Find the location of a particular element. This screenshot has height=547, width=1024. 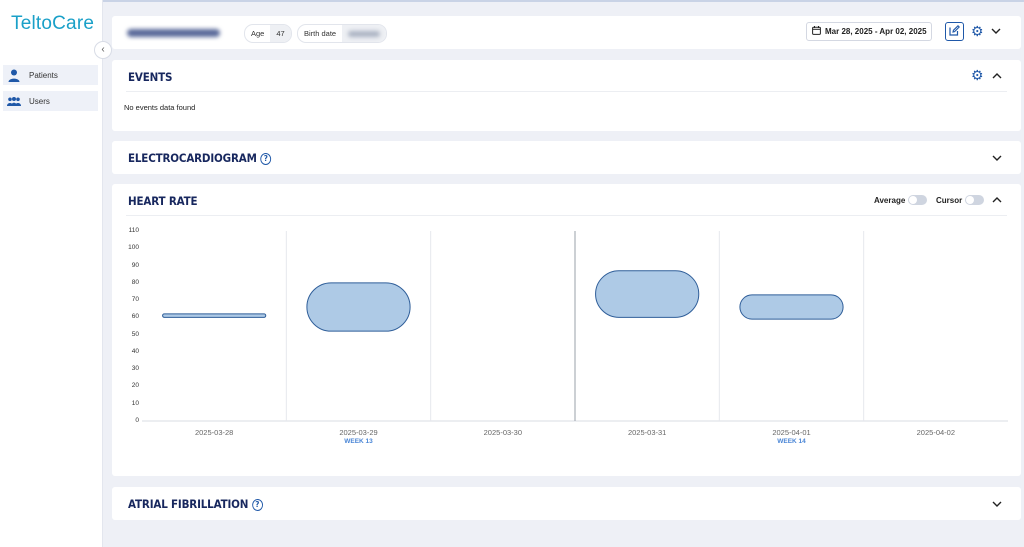

birth-date-value is located at coordinates (364, 33).